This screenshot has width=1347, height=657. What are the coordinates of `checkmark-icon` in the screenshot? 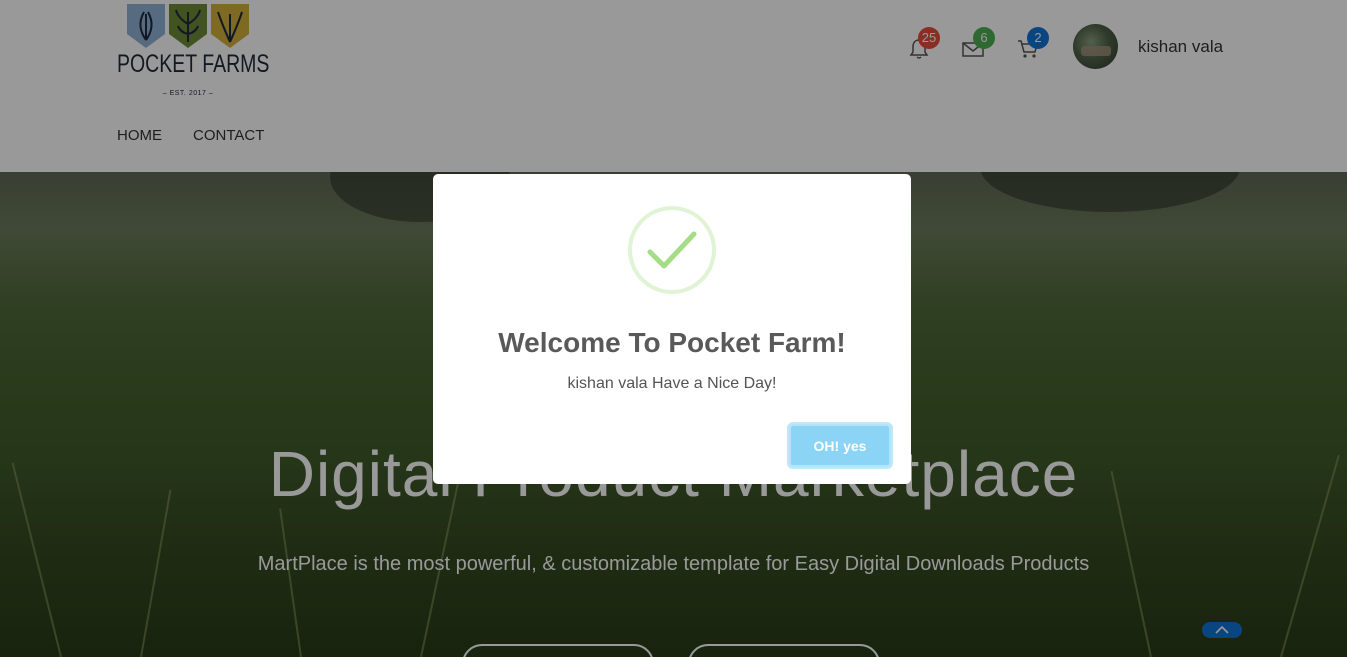 It's located at (672, 250).